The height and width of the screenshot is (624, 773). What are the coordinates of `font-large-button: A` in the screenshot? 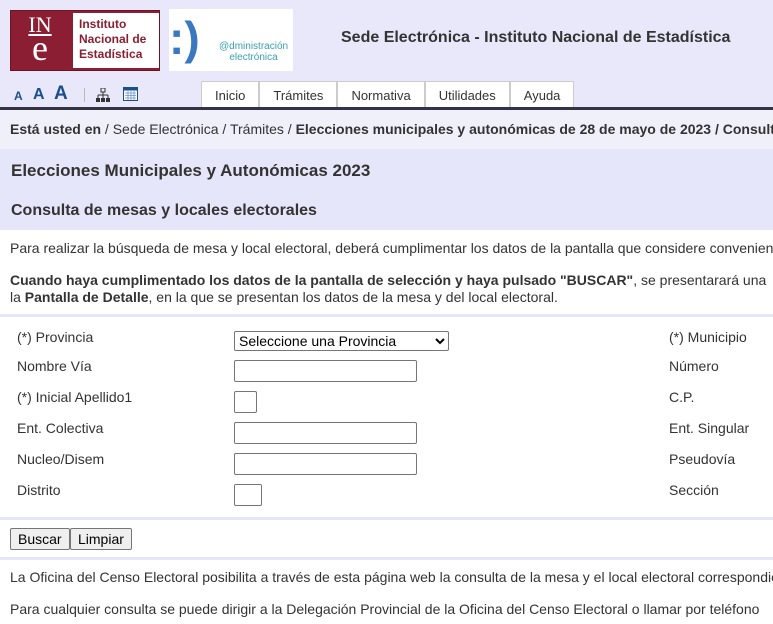 It's located at (61, 94).